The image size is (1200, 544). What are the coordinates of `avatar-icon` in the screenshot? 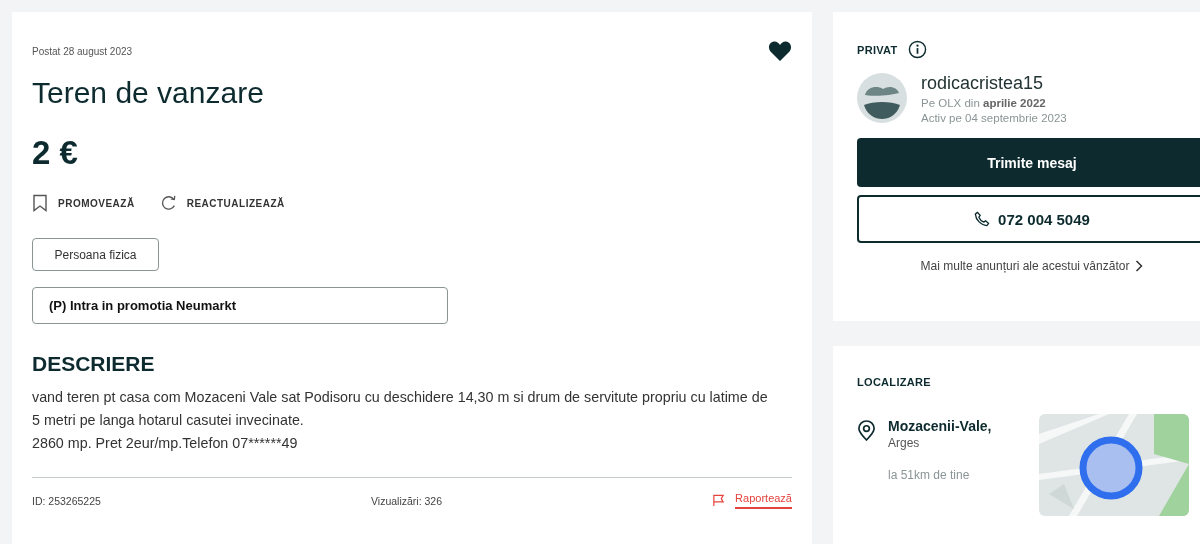 It's located at (882, 98).